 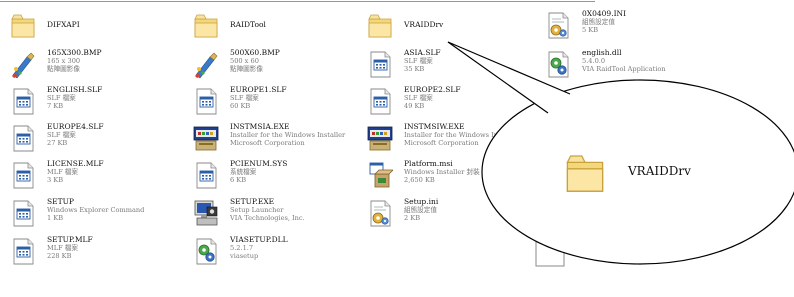 What do you see at coordinates (260, 126) in the screenshot?
I see `file-name: INSTMSIA.EXE` at bounding box center [260, 126].